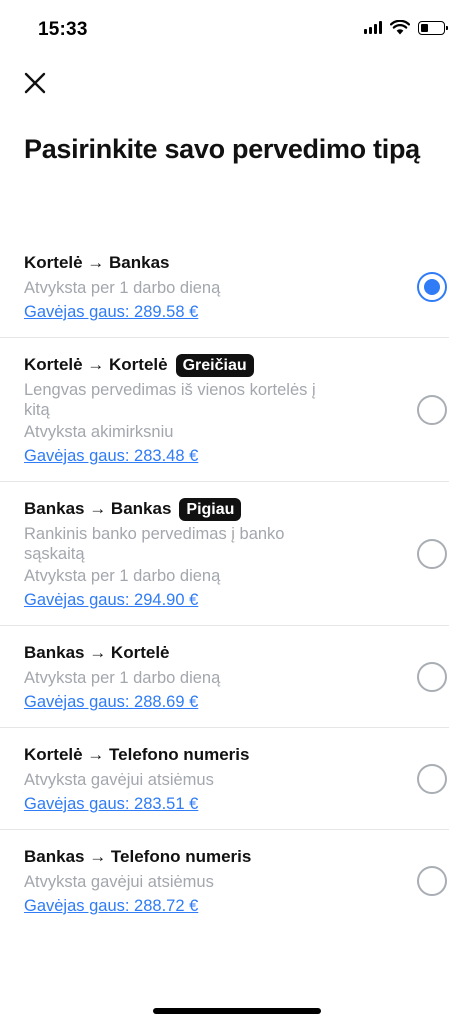 This screenshot has width=473, height=1024. I want to click on recipient-amount-link: Gavėjas gaus: 288.69 €, so click(111, 702).